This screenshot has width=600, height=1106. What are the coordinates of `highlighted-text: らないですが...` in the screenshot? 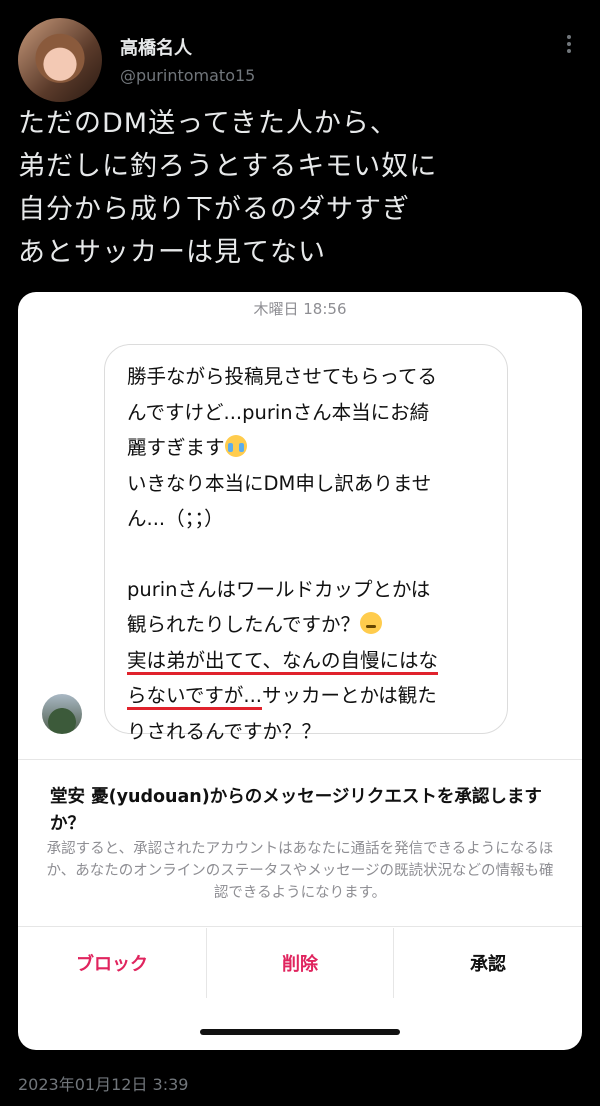 It's located at (195, 697).